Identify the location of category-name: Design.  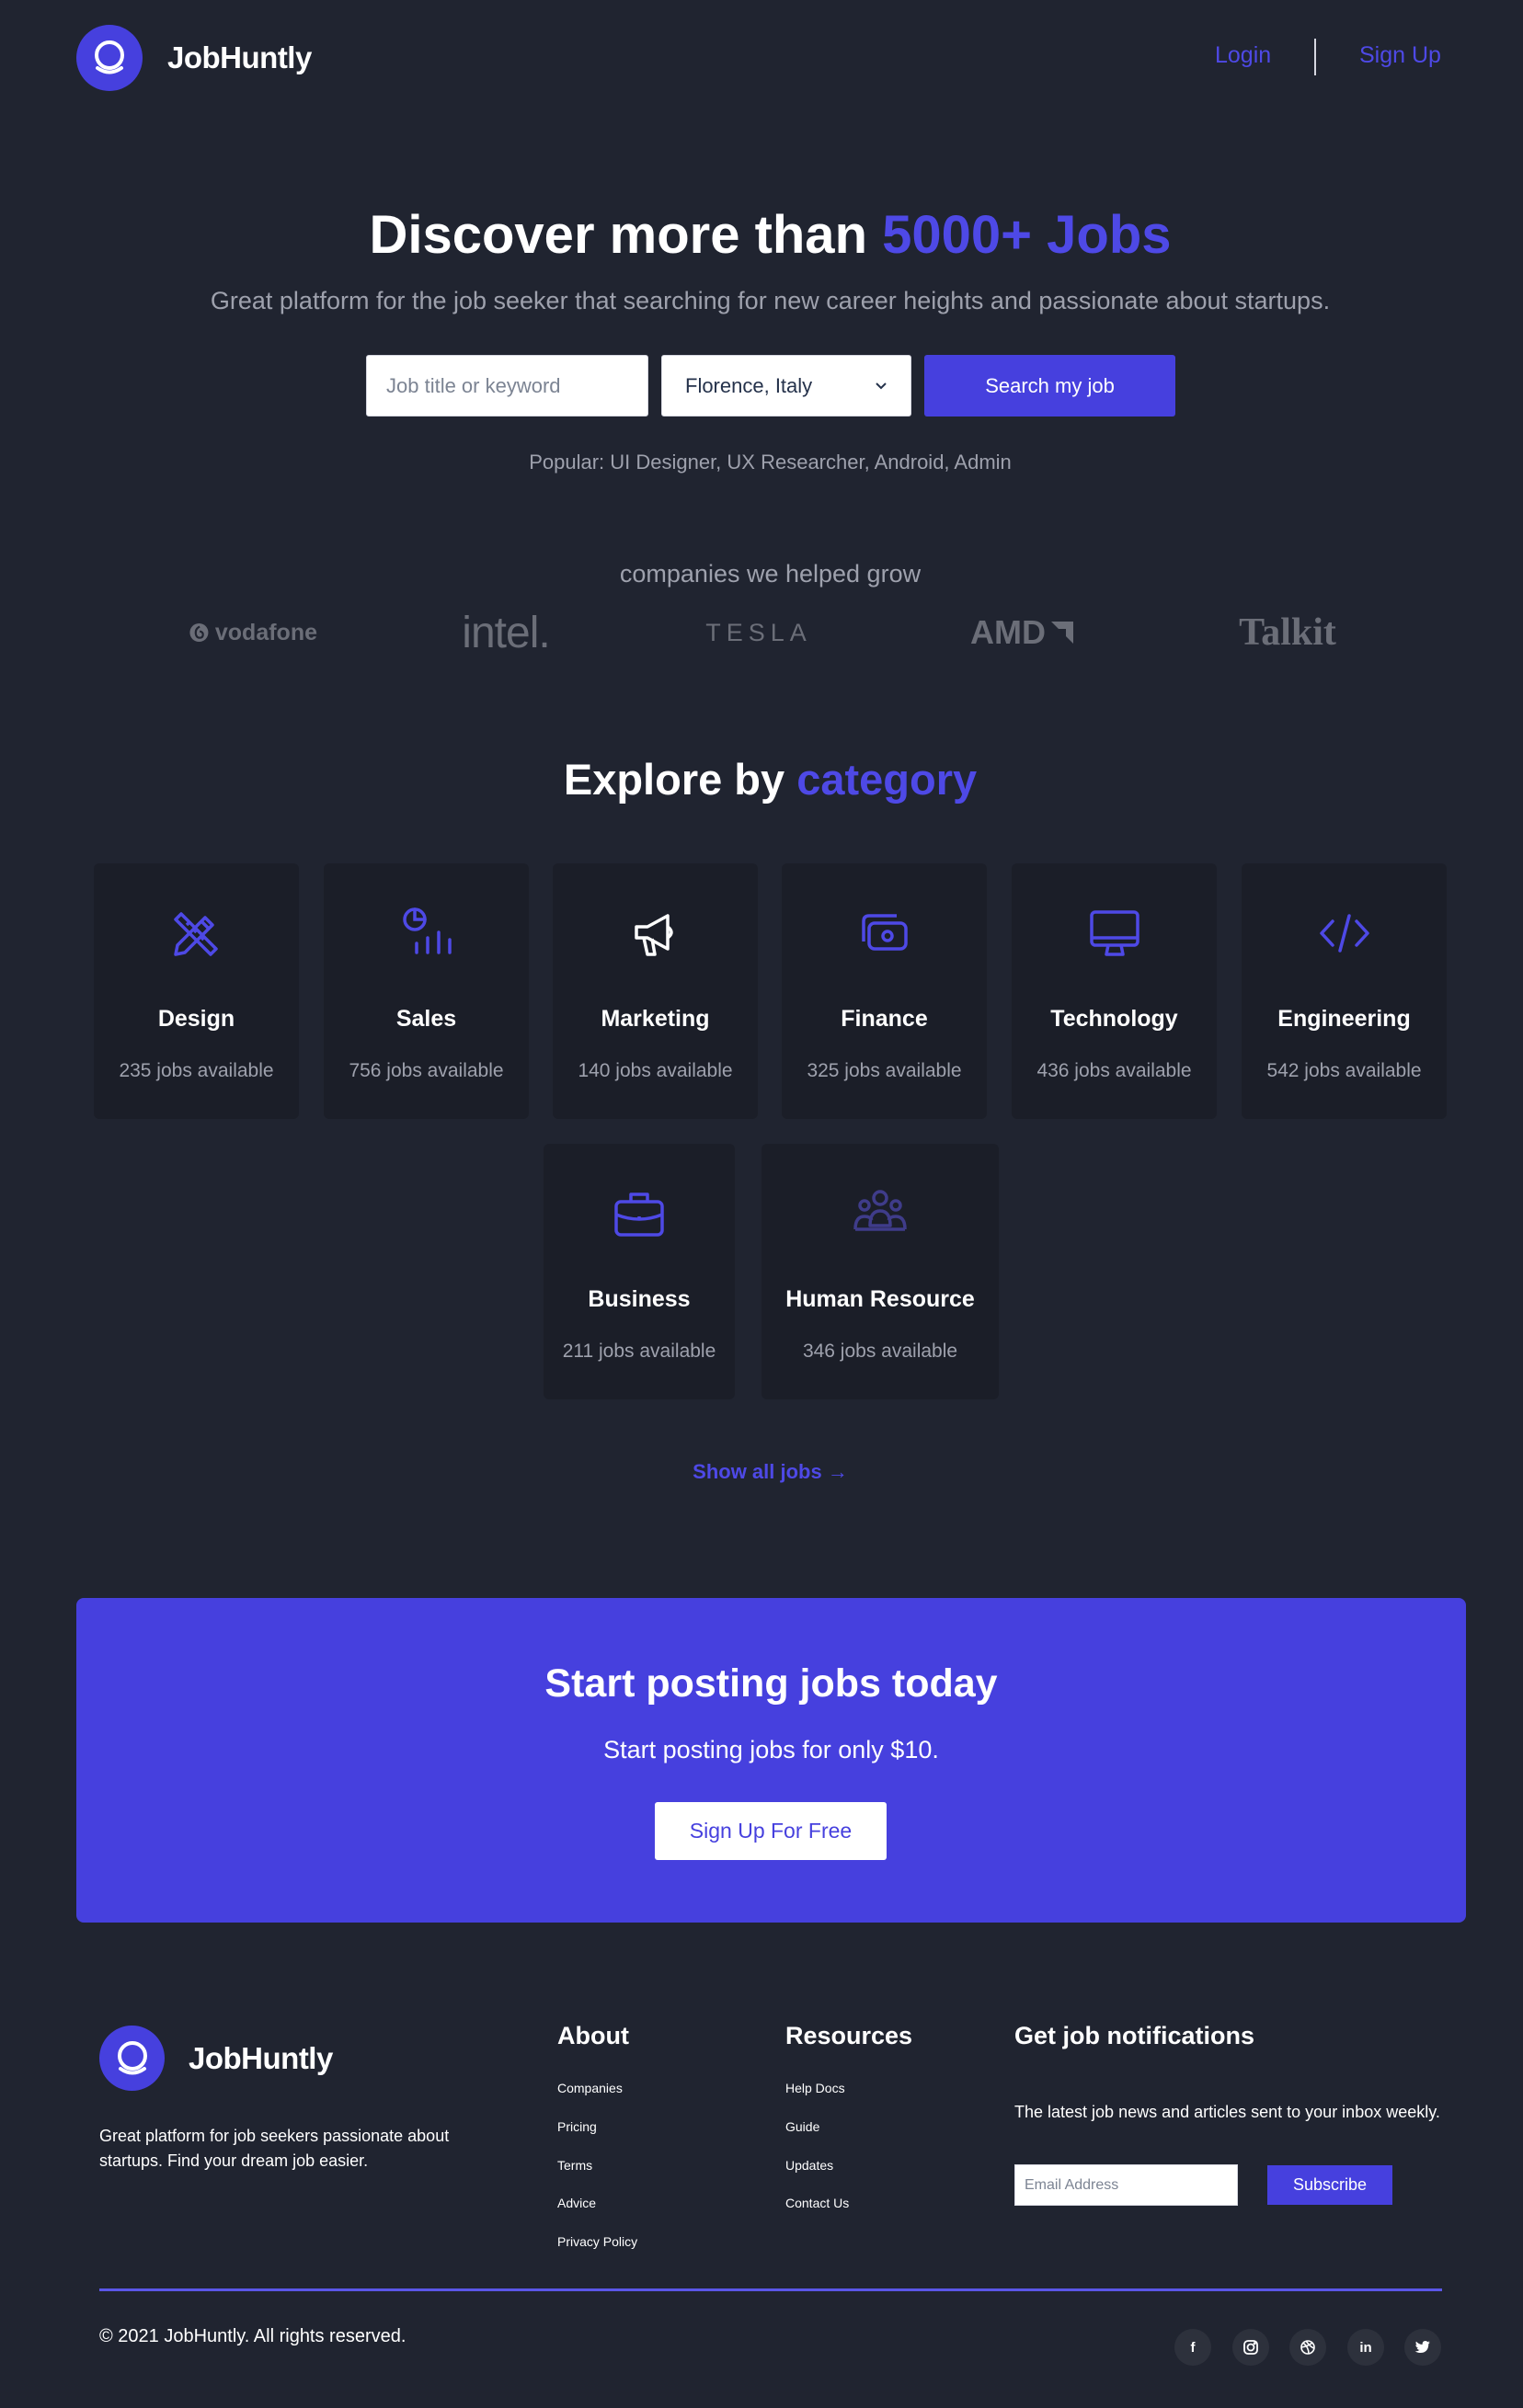
(196, 1019).